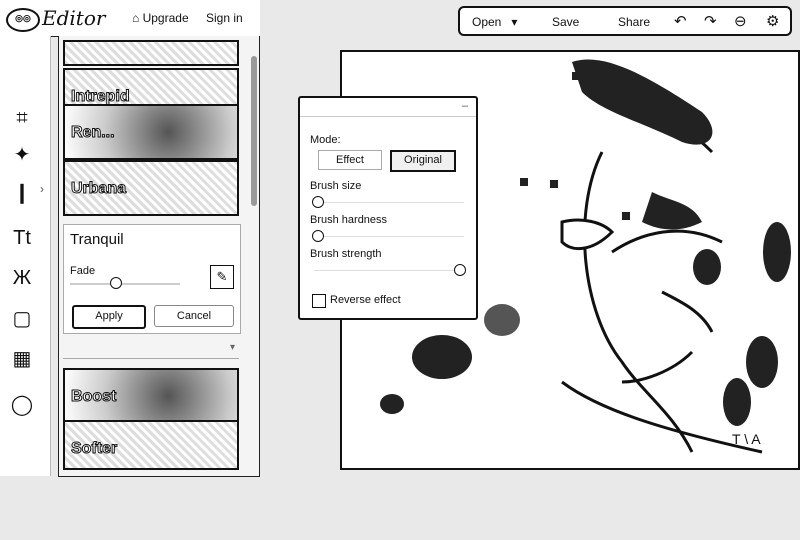  I want to click on upgrade-label: Upgrade, so click(165, 18).